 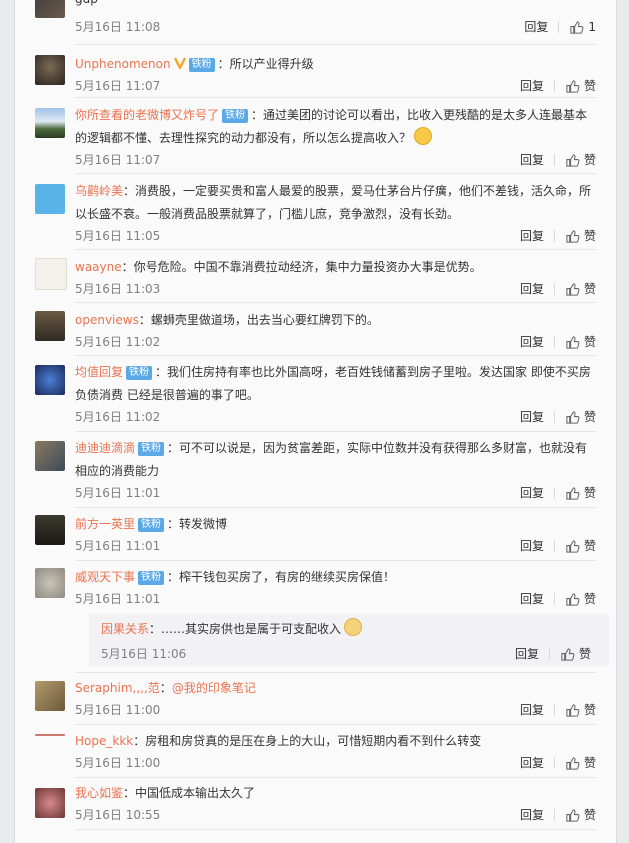 I want to click on username-link: 乌鹳岭美, so click(x=99, y=191).